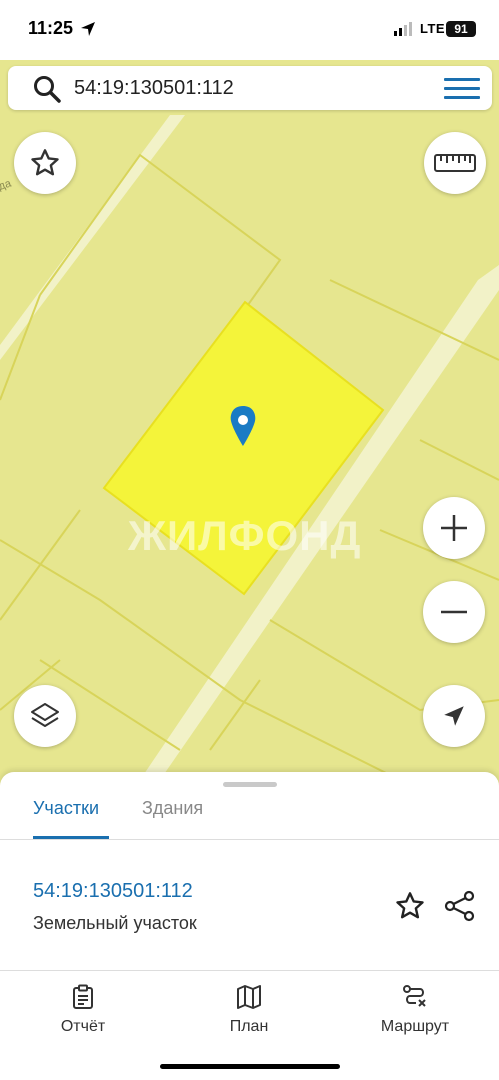 The height and width of the screenshot is (1080, 499). What do you see at coordinates (250, 784) in the screenshot?
I see `sheet-drag-handle` at bounding box center [250, 784].